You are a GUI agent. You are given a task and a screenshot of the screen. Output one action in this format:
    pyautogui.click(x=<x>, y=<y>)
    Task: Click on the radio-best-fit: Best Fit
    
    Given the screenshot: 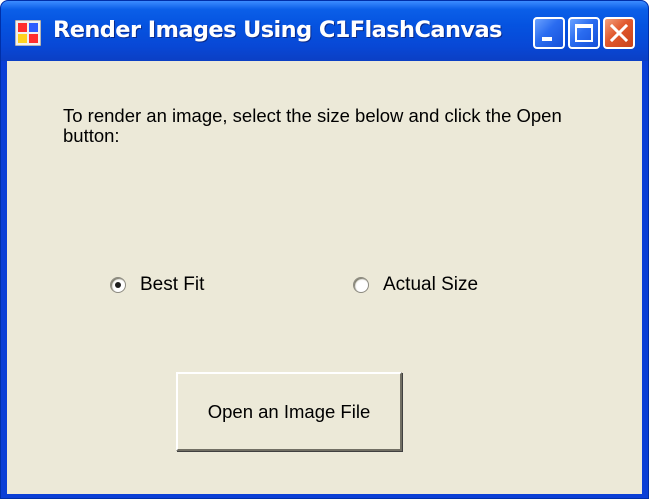 What is the action you would take?
    pyautogui.click(x=157, y=285)
    